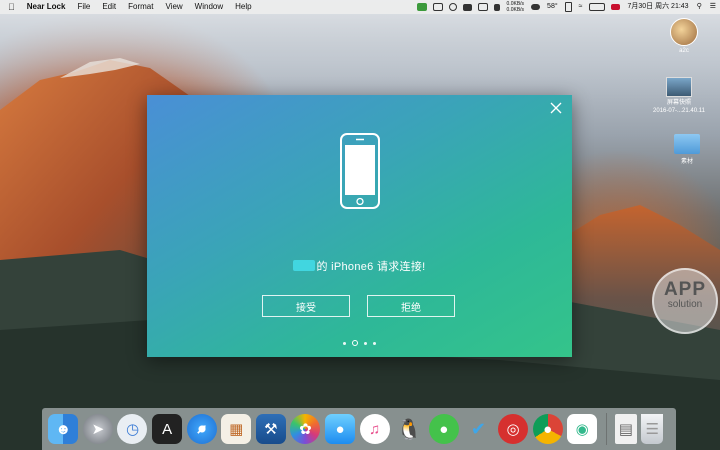  What do you see at coordinates (140, 7) in the screenshot?
I see `menu-format: Format` at bounding box center [140, 7].